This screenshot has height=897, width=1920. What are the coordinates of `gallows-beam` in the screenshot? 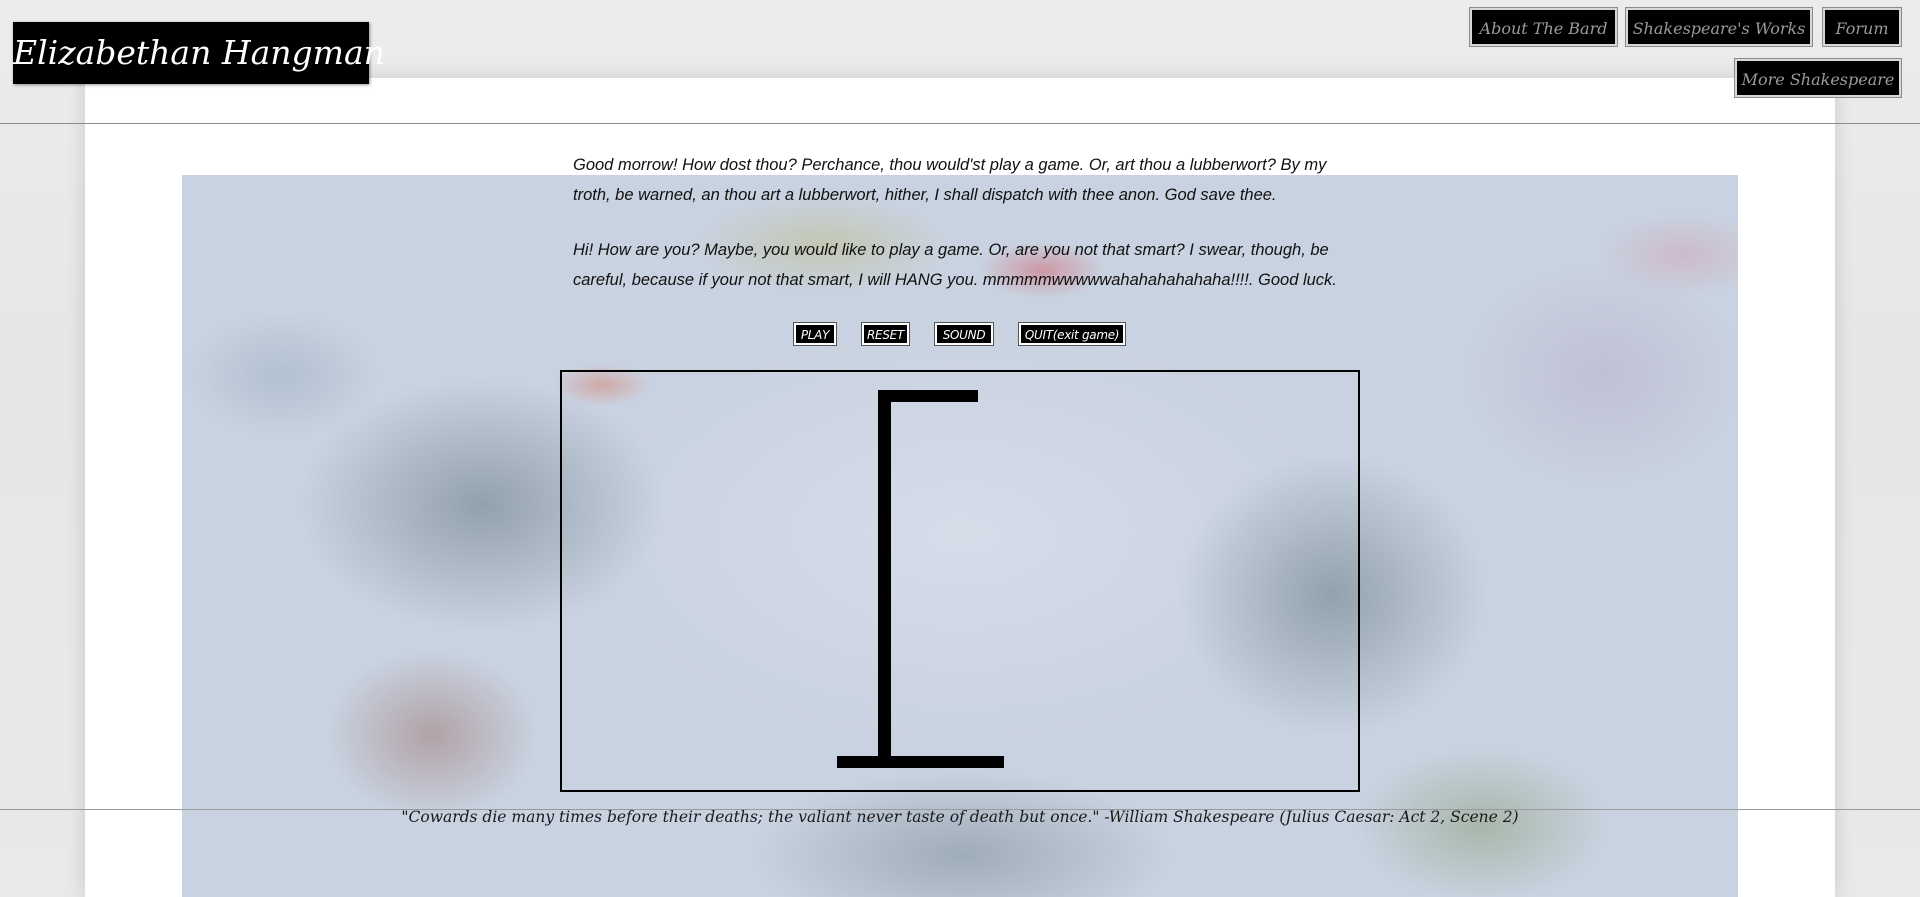 It's located at (928, 396).